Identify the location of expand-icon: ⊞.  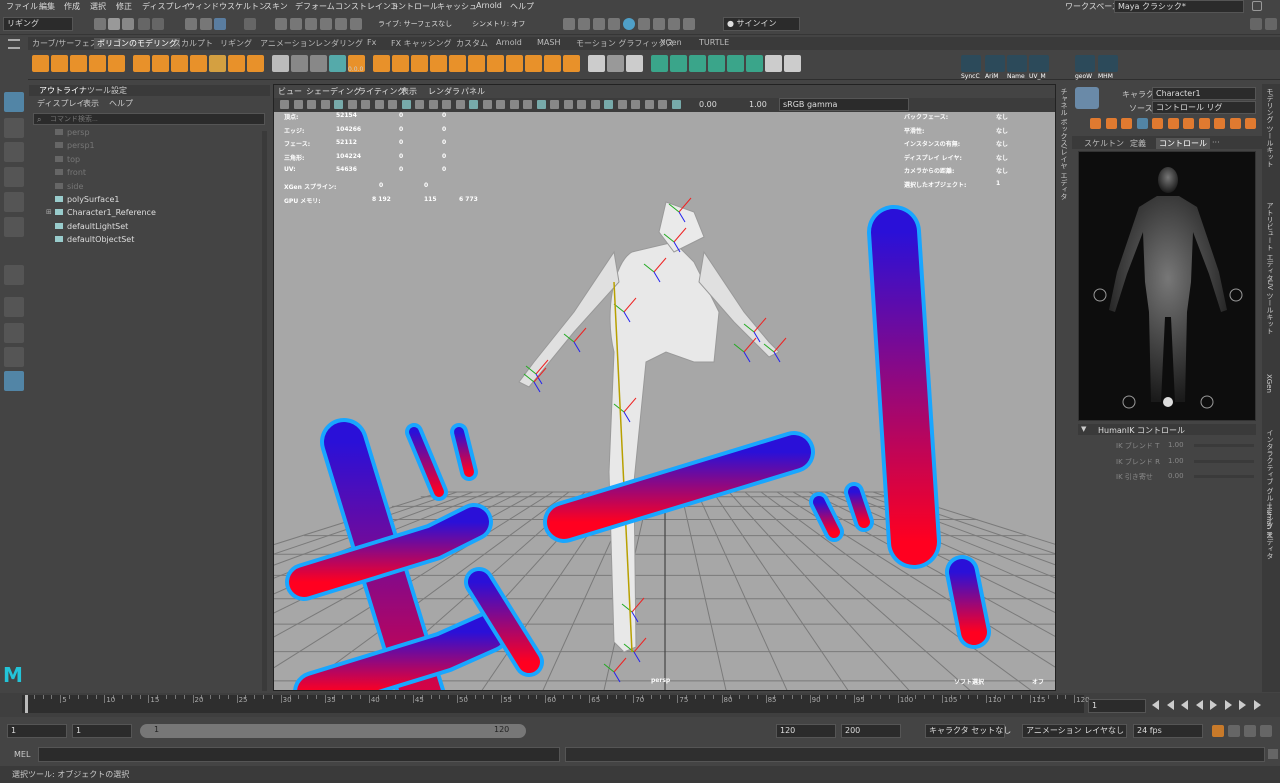
(49, 212).